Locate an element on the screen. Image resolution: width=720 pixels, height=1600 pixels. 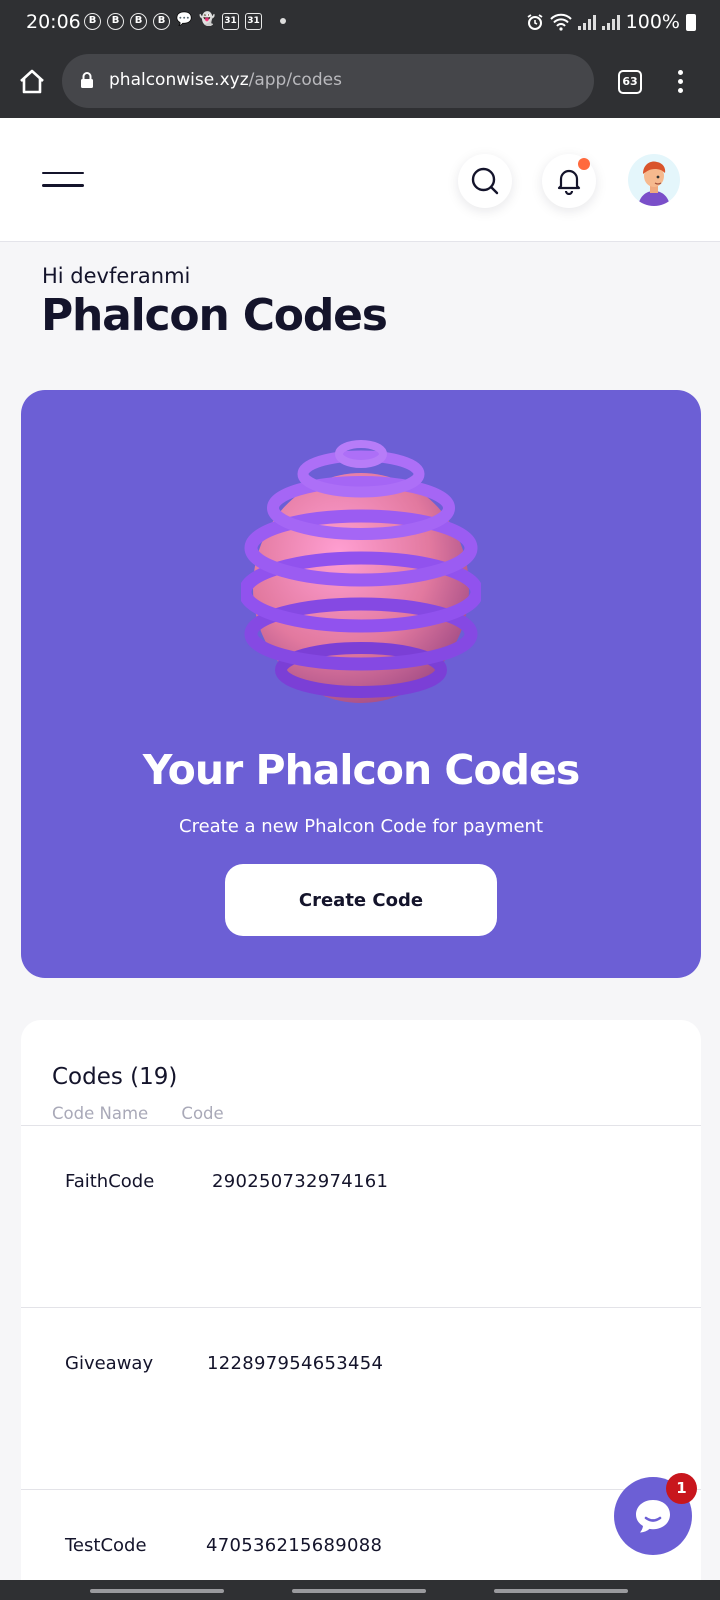
url-text: phalconwise.xyz/app/codes is located at coordinates (225, 80).